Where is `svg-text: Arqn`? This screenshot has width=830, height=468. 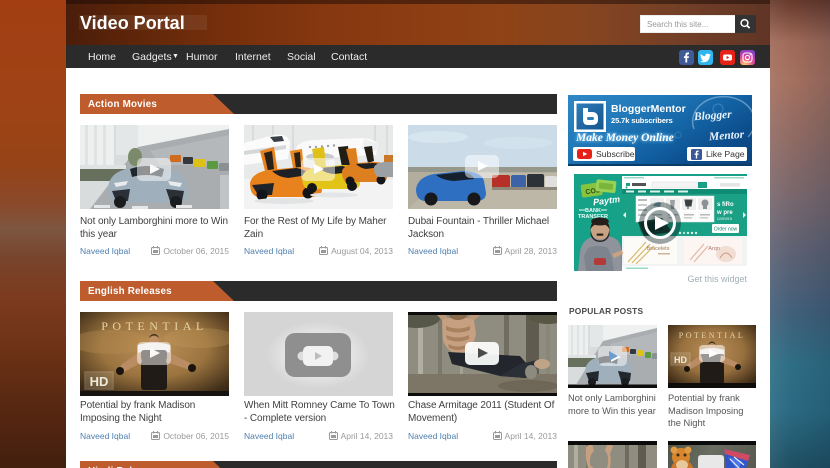
svg-text: Arqn is located at coordinates (714, 249).